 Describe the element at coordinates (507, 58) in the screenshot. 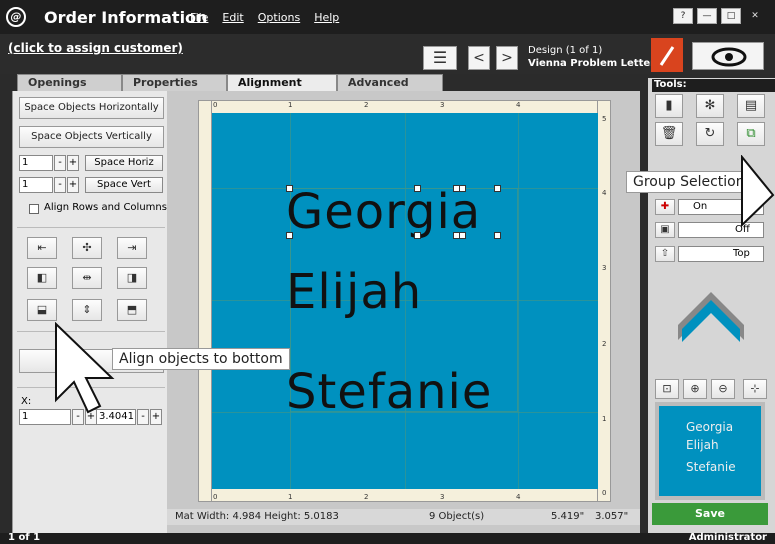

I see `next-design-button: >` at that location.